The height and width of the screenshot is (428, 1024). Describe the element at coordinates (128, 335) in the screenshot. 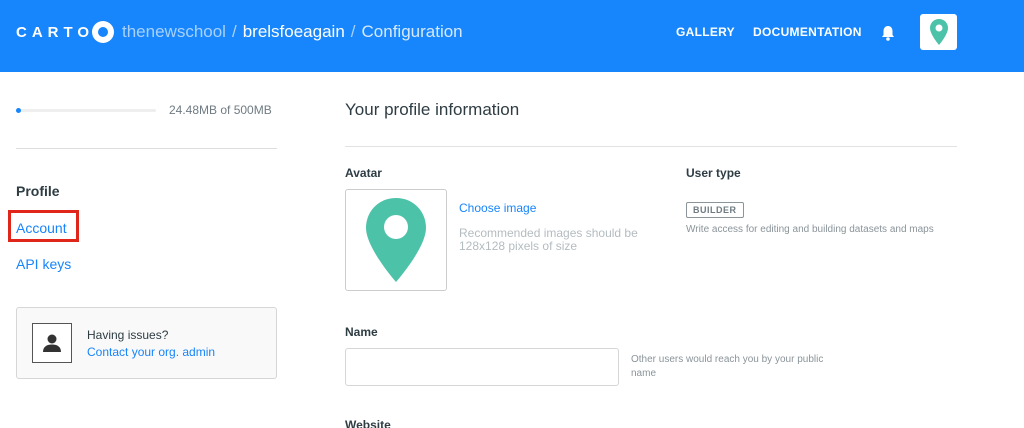

I see `help-question: Having issues?` at that location.